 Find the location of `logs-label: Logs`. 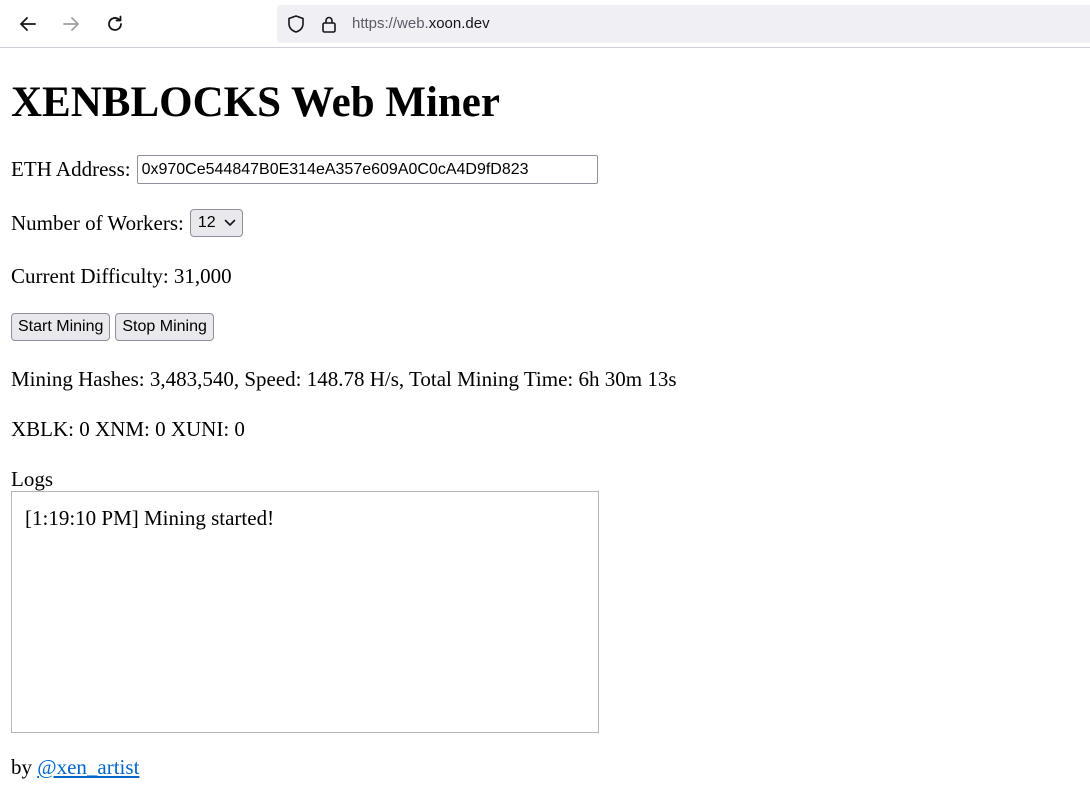

logs-label: Logs is located at coordinates (32, 479).